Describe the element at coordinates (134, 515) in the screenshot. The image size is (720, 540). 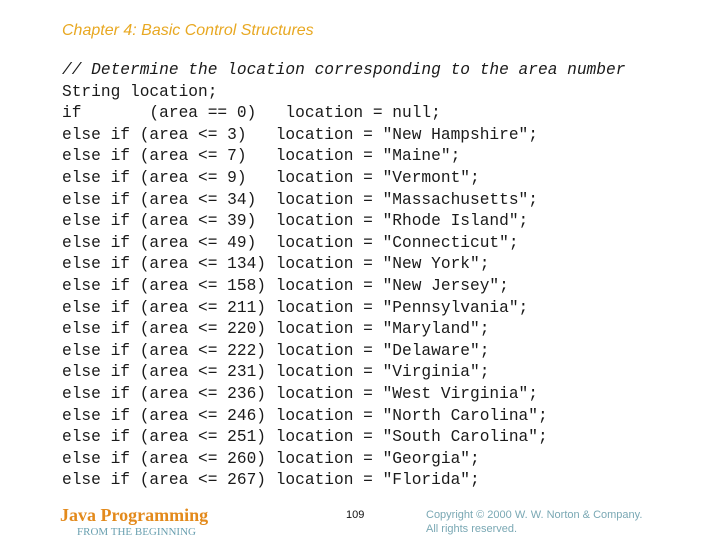
I see `logo-title: Java Programming` at that location.